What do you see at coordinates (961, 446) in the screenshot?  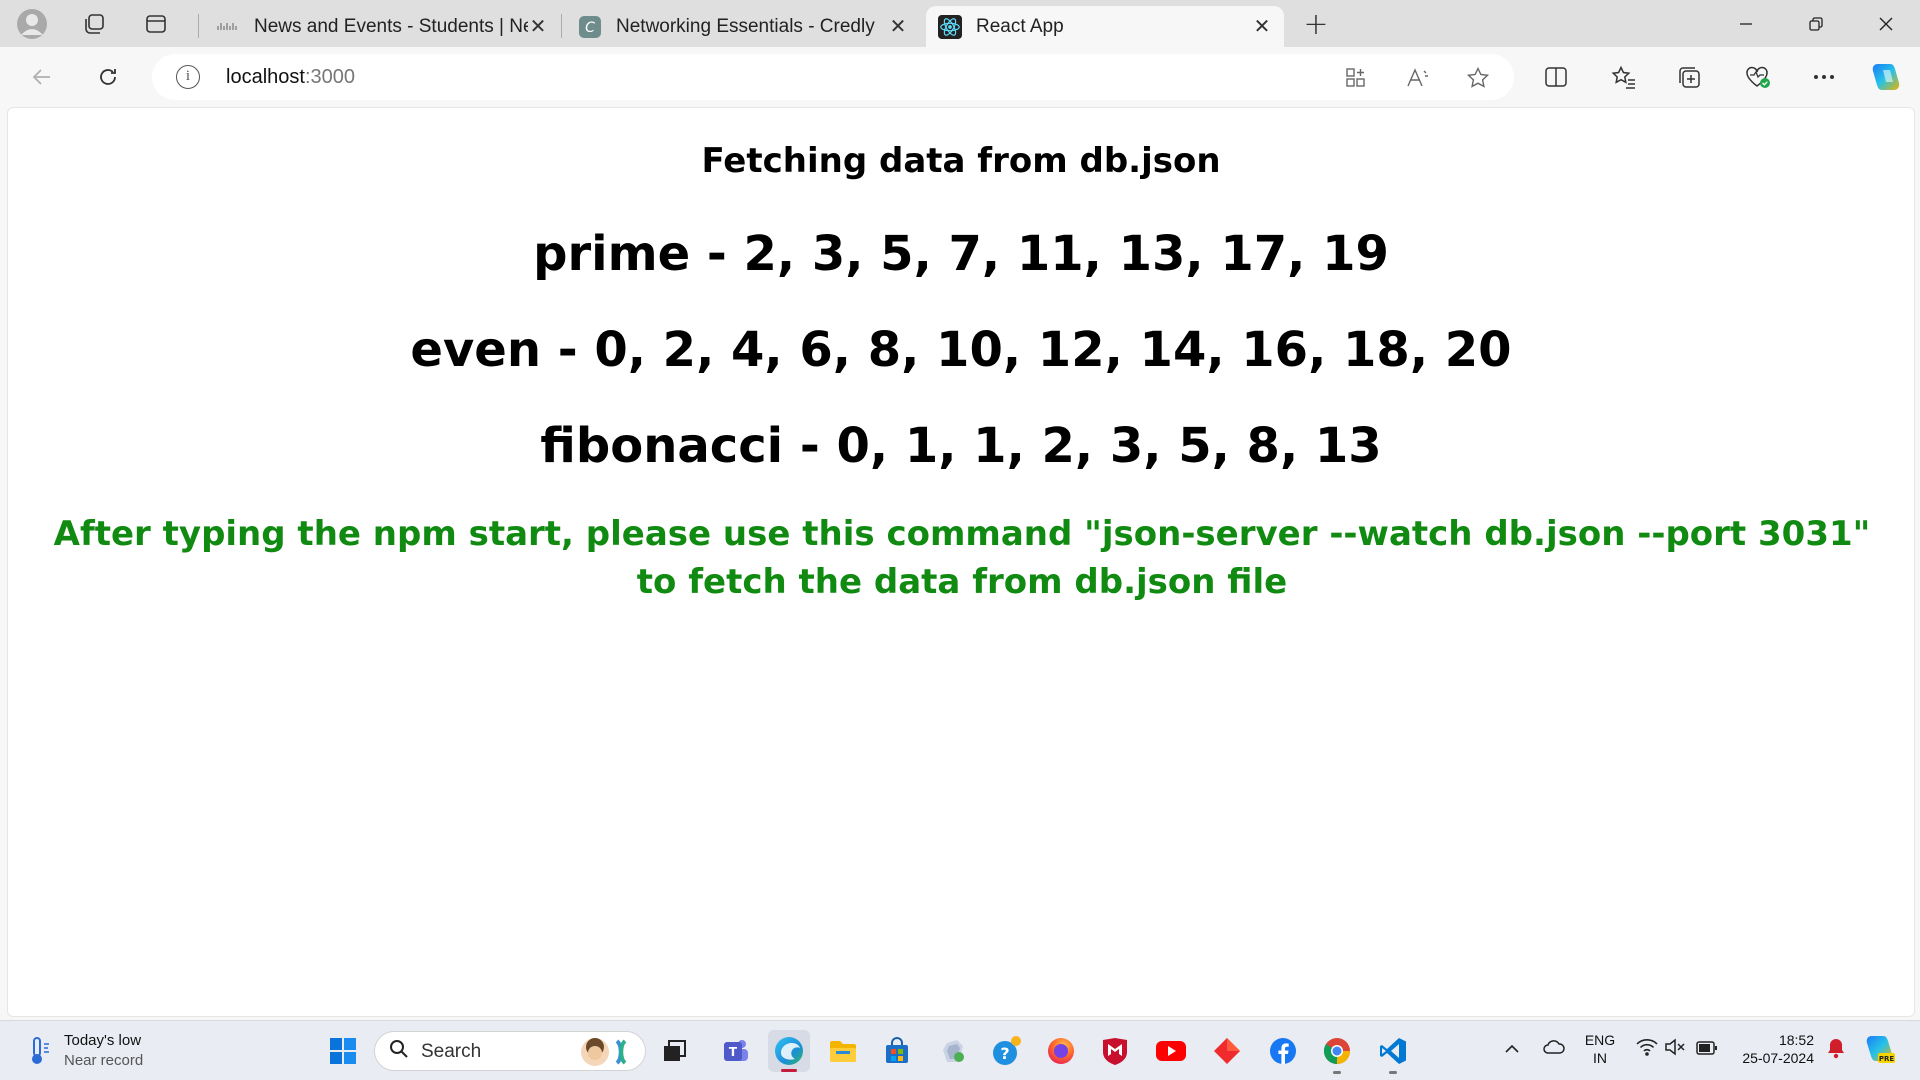 I see `fibonacci-list: fibonacci - 0, 1, 1, 2, 3, 5, 8, 13` at bounding box center [961, 446].